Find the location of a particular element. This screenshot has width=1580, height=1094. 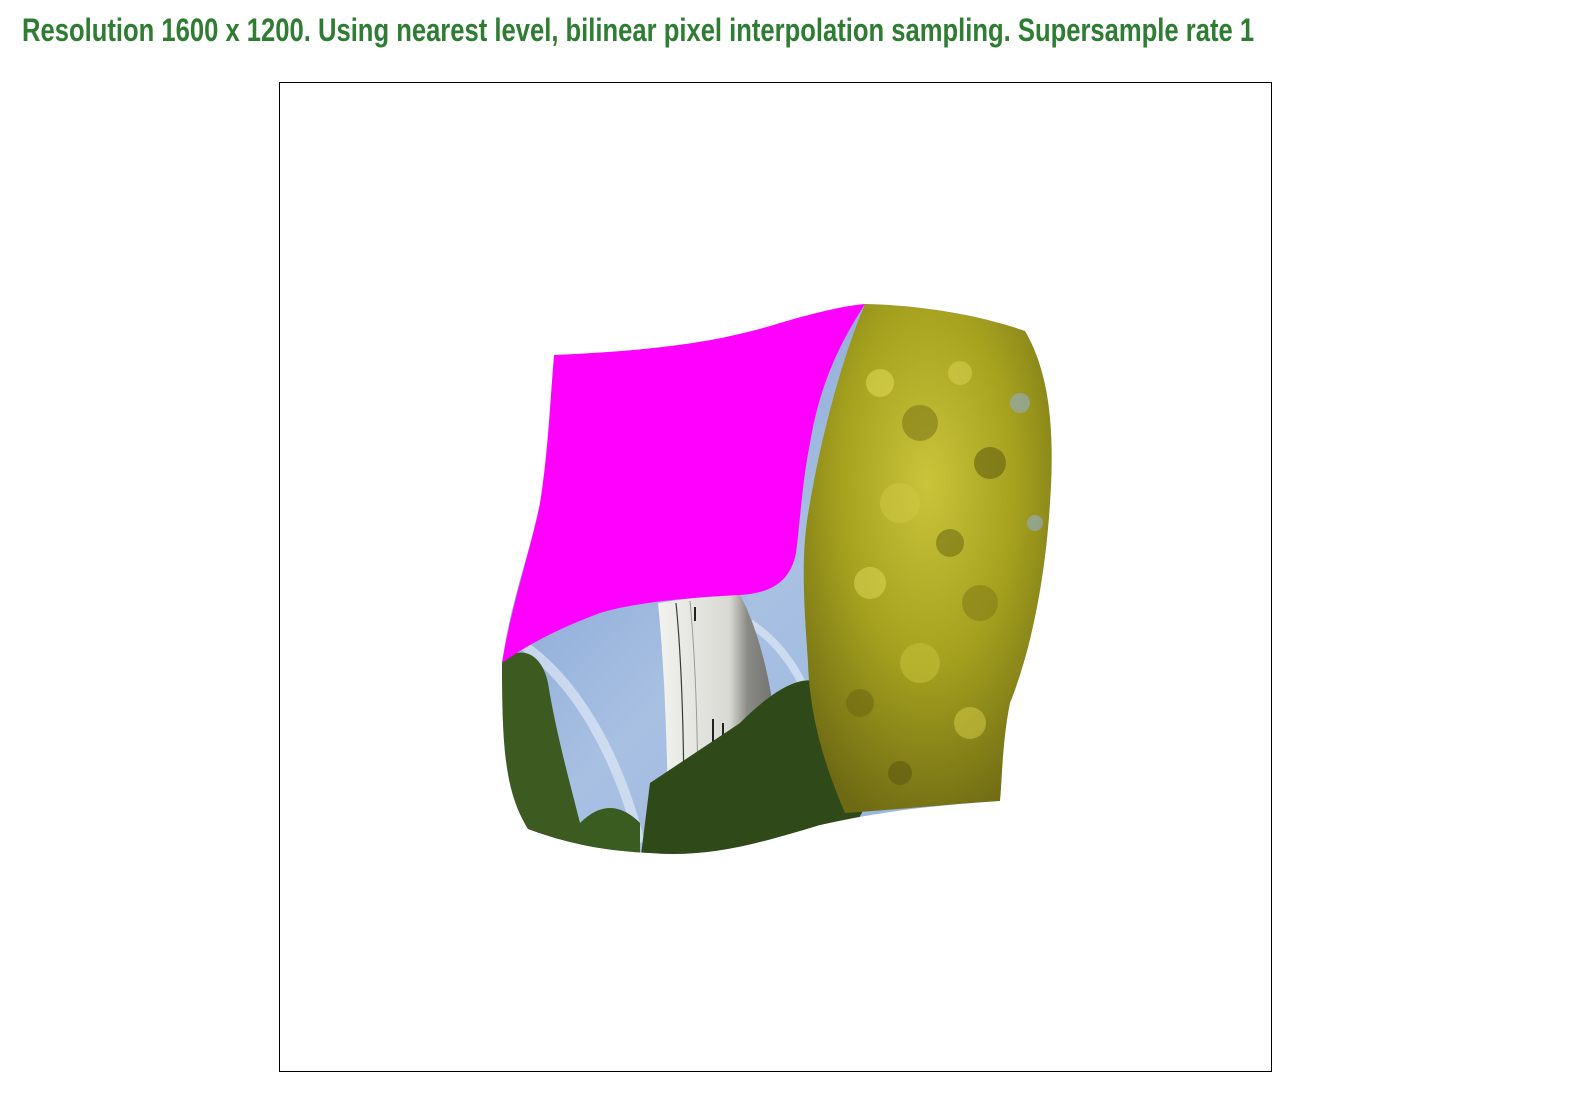

tower-window is located at coordinates (695, 614).